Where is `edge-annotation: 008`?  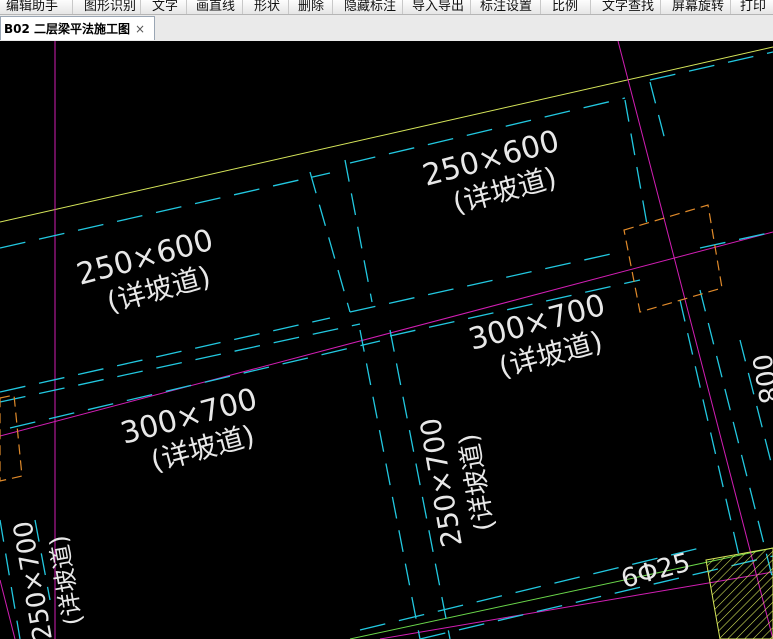
edge-annotation: 008 is located at coordinates (759, 379).